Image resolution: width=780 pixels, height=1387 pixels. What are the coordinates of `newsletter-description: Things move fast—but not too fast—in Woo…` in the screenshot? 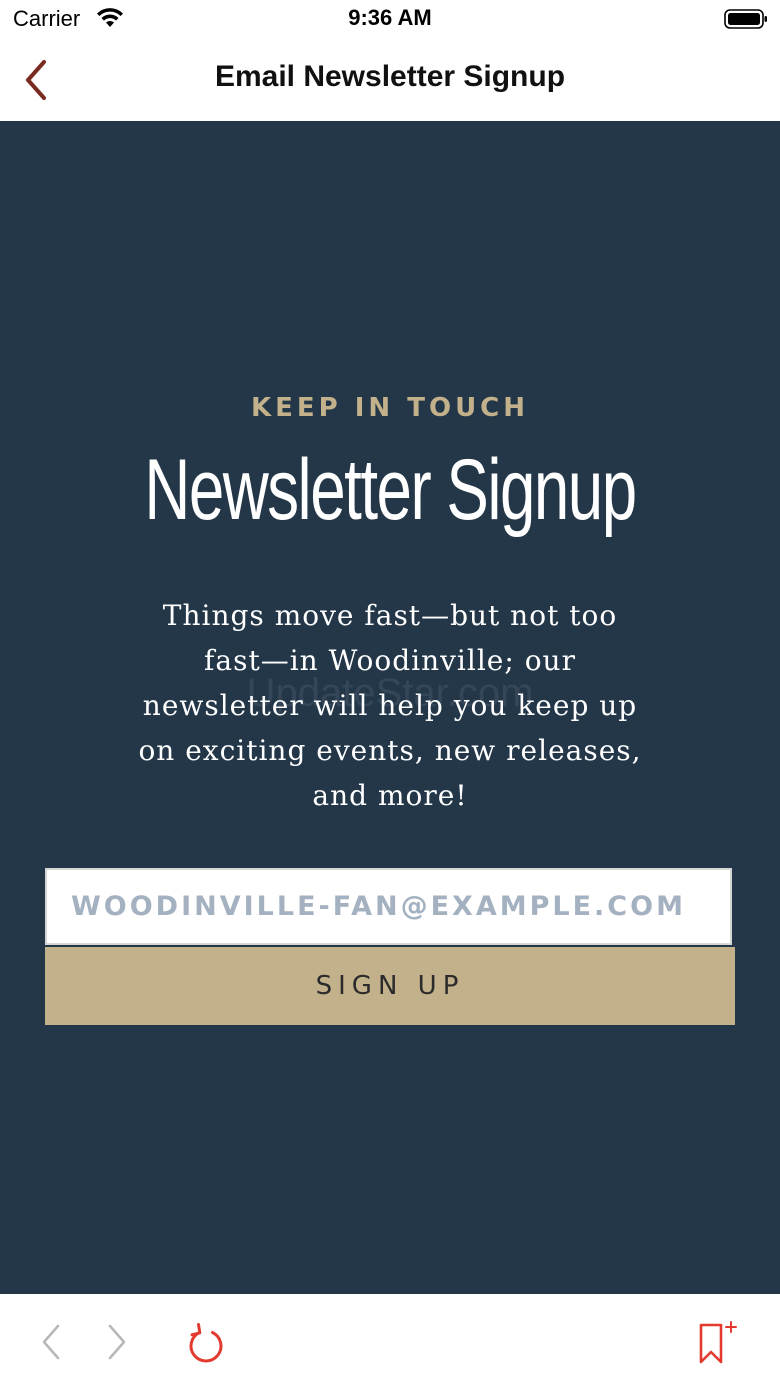 It's located at (390, 705).